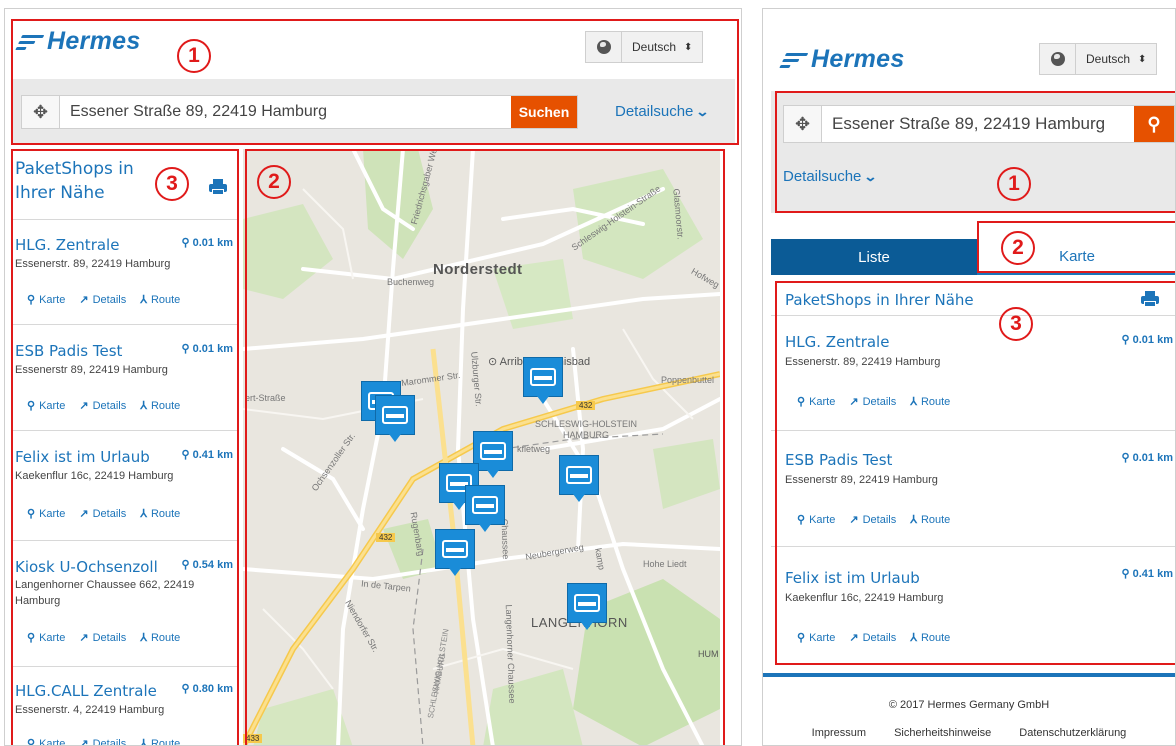 The width and height of the screenshot is (1176, 746). Describe the element at coordinates (86, 691) in the screenshot. I see `shop-name: HLG.CALL Zentrale` at that location.